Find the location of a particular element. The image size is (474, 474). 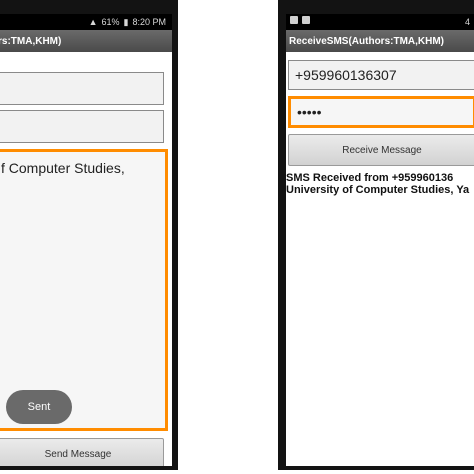

status-time: 8:20 PM is located at coordinates (149, 22).